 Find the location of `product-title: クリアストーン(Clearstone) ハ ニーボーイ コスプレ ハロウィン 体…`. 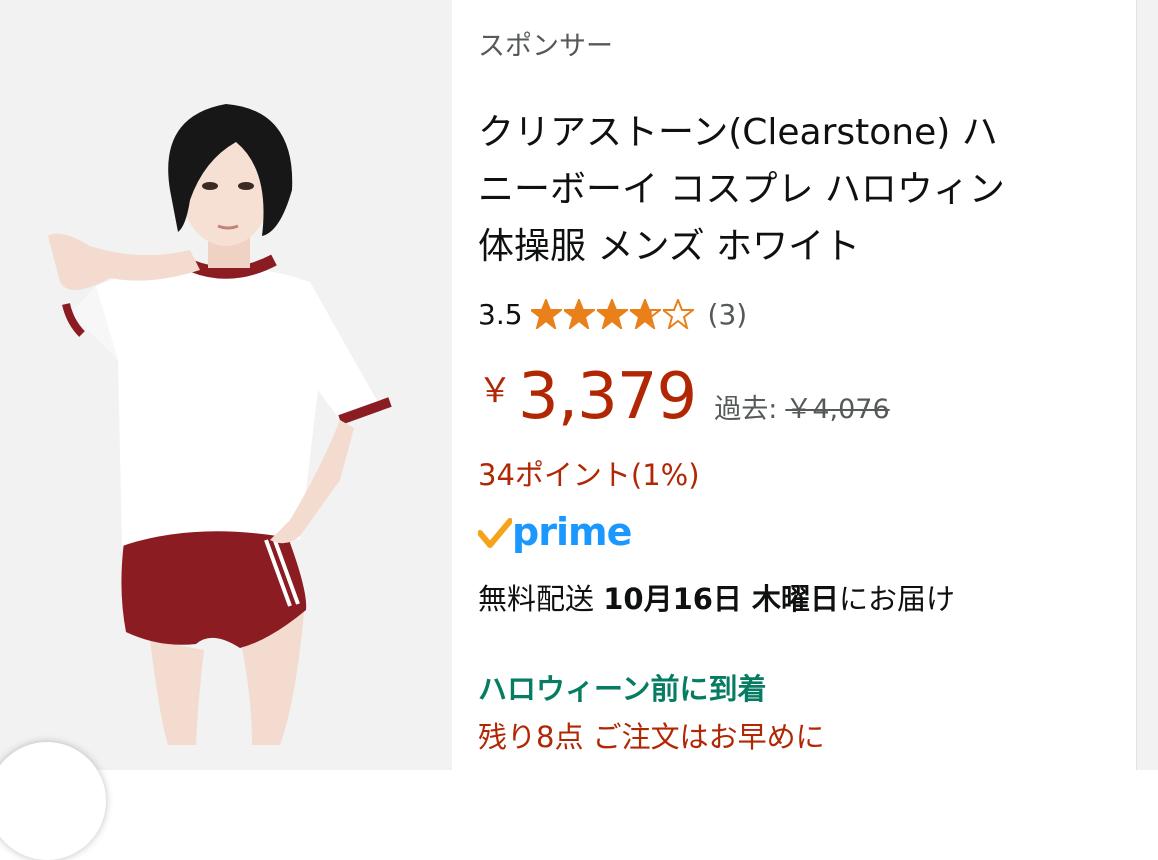

product-title: クリアストーン(Clearstone) ハ ニーボーイ コスプレ ハロウィン 体… is located at coordinates (788, 189).